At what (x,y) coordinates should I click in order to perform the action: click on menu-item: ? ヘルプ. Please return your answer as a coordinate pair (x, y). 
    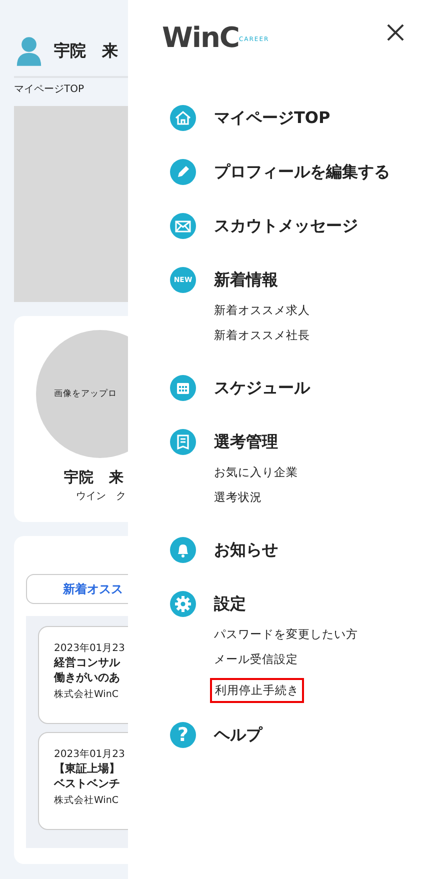
    Looking at the image, I should click on (299, 735).